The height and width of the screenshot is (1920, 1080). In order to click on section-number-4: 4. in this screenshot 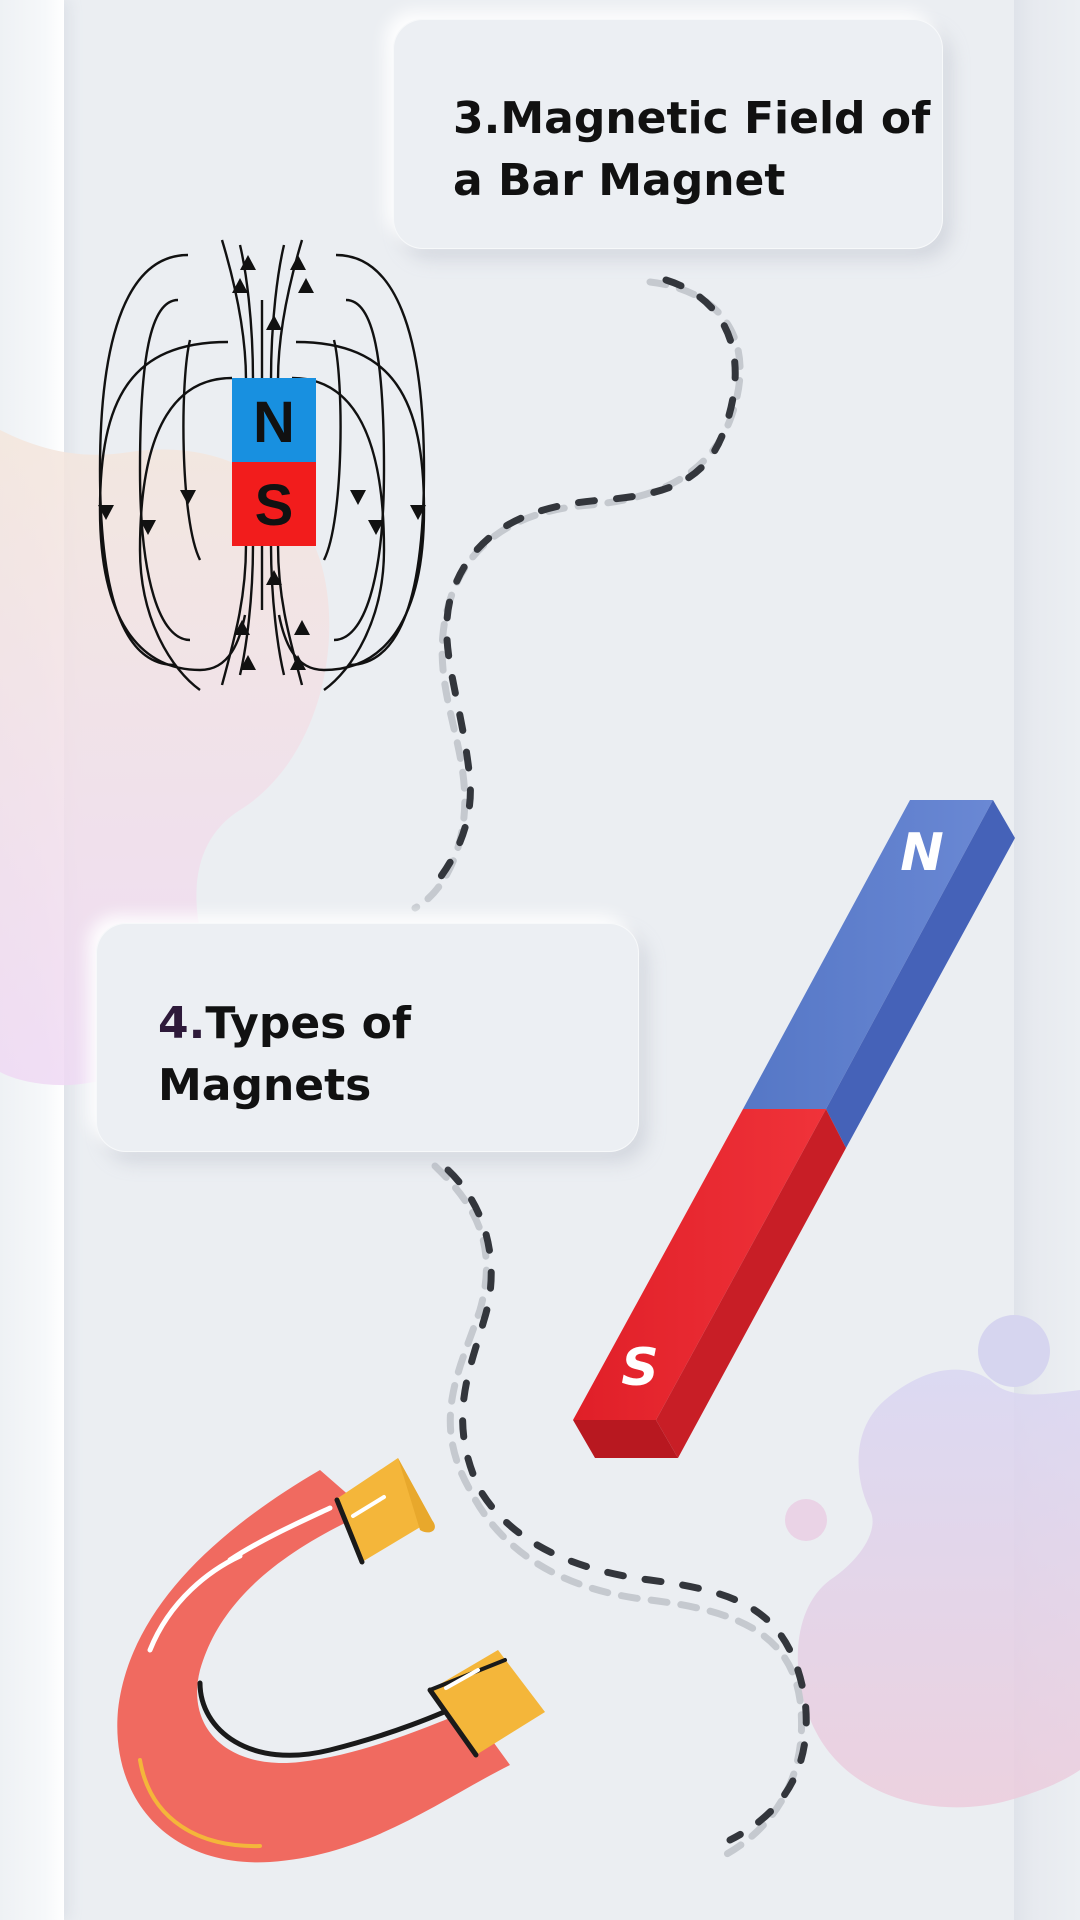, I will do `click(182, 1023)`.